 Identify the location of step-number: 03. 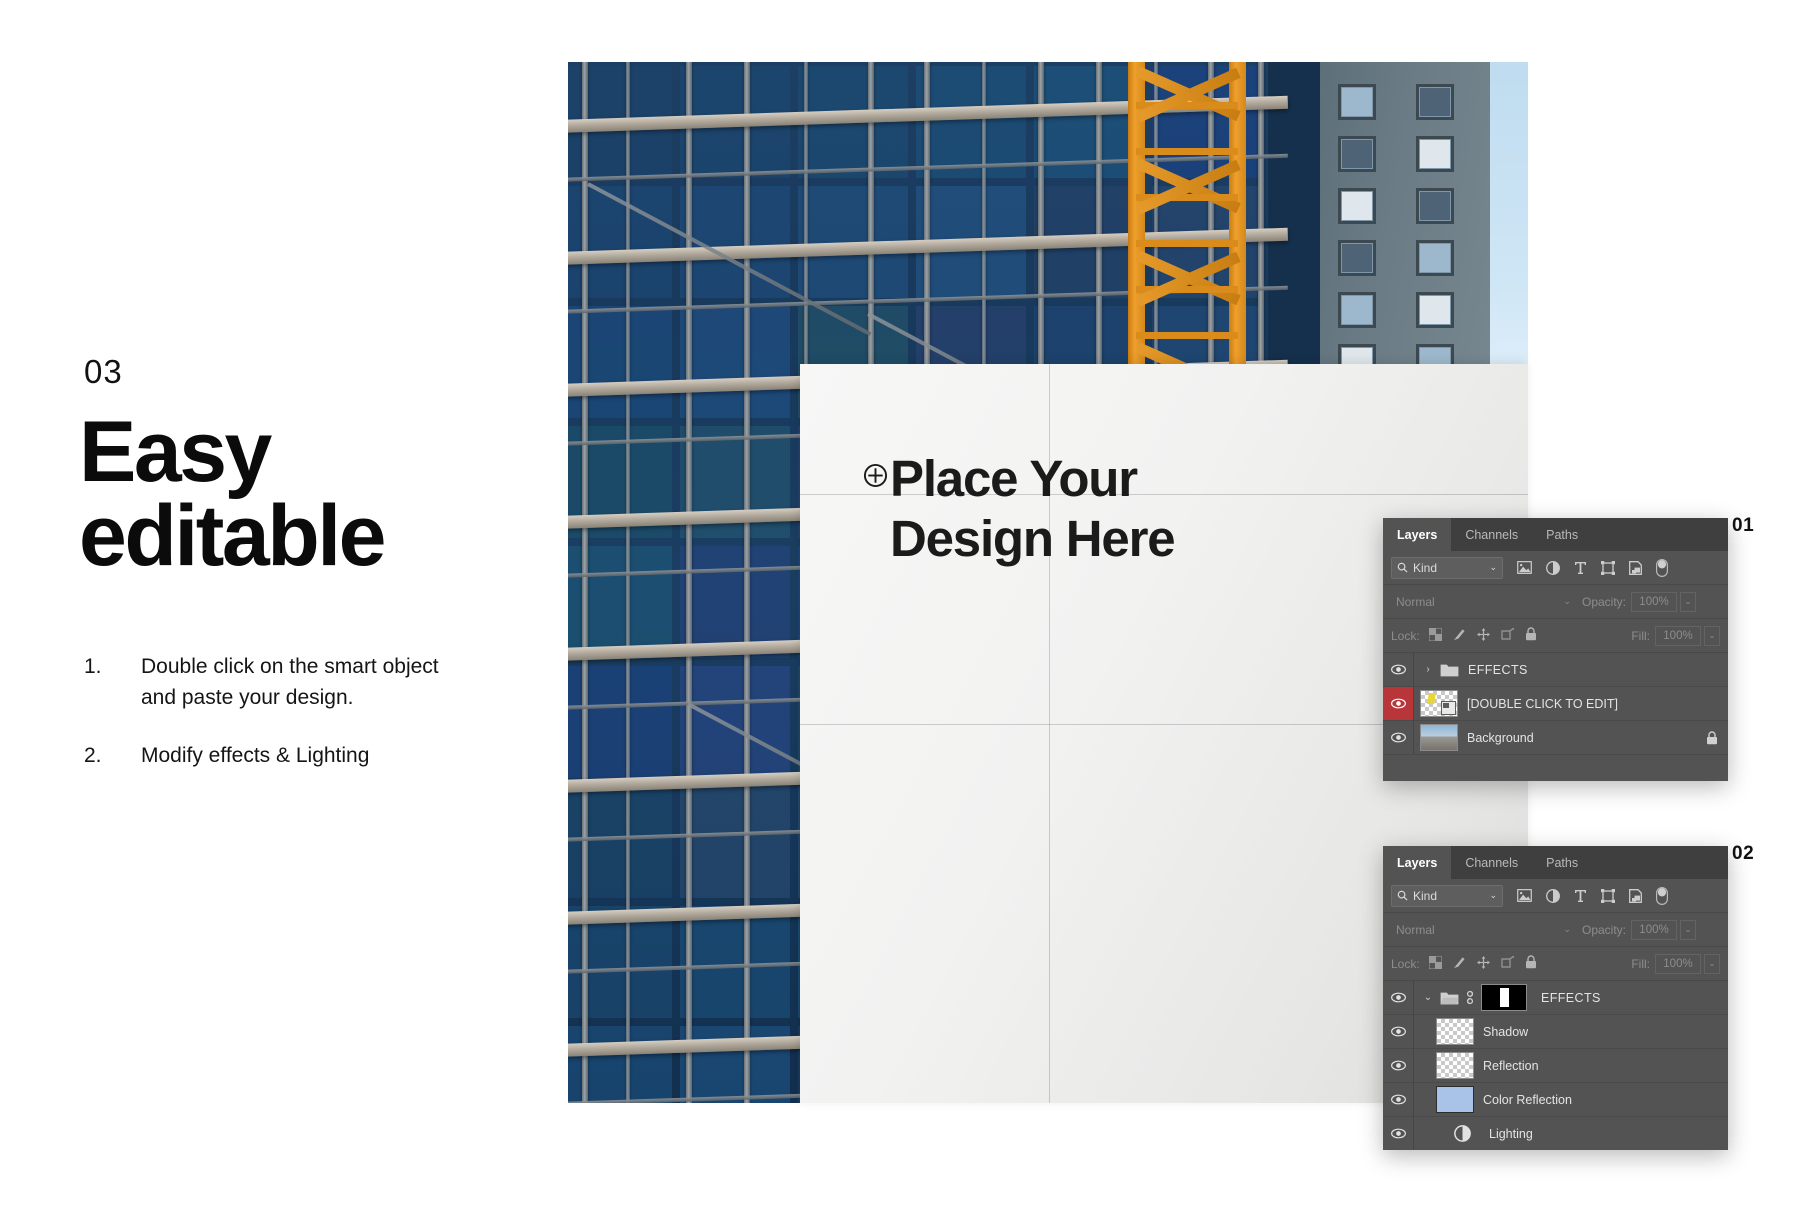
(103, 371).